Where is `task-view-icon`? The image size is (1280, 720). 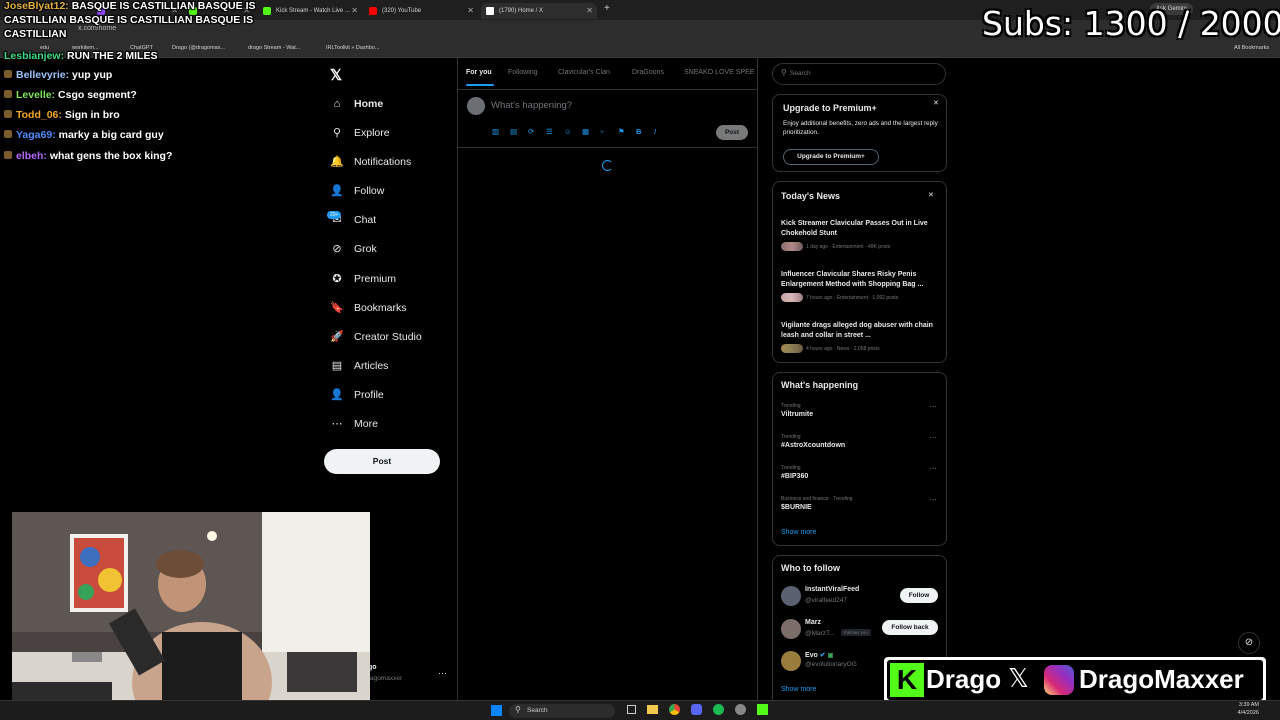
task-view-icon is located at coordinates (631, 709).